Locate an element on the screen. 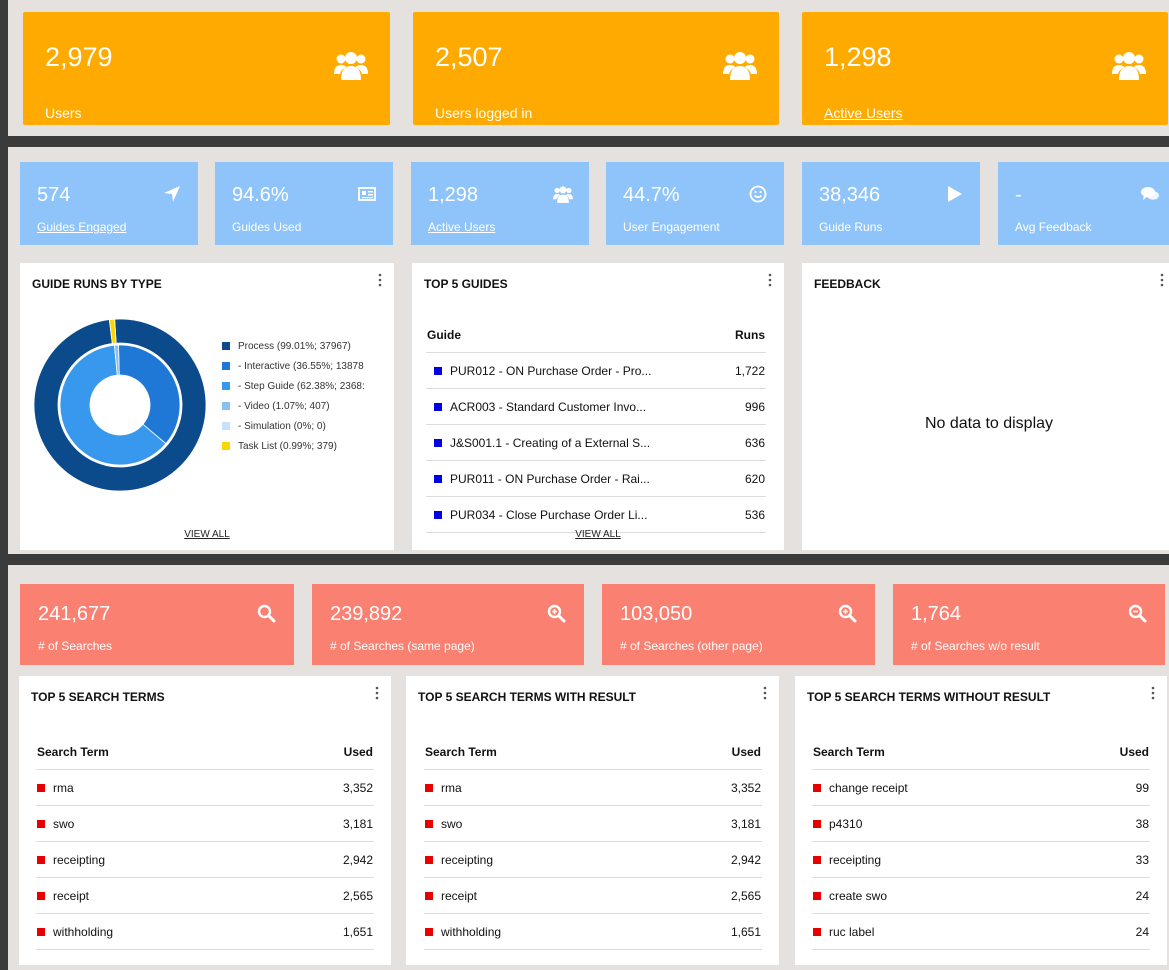  table-row: ruc label 24 is located at coordinates (981, 931).